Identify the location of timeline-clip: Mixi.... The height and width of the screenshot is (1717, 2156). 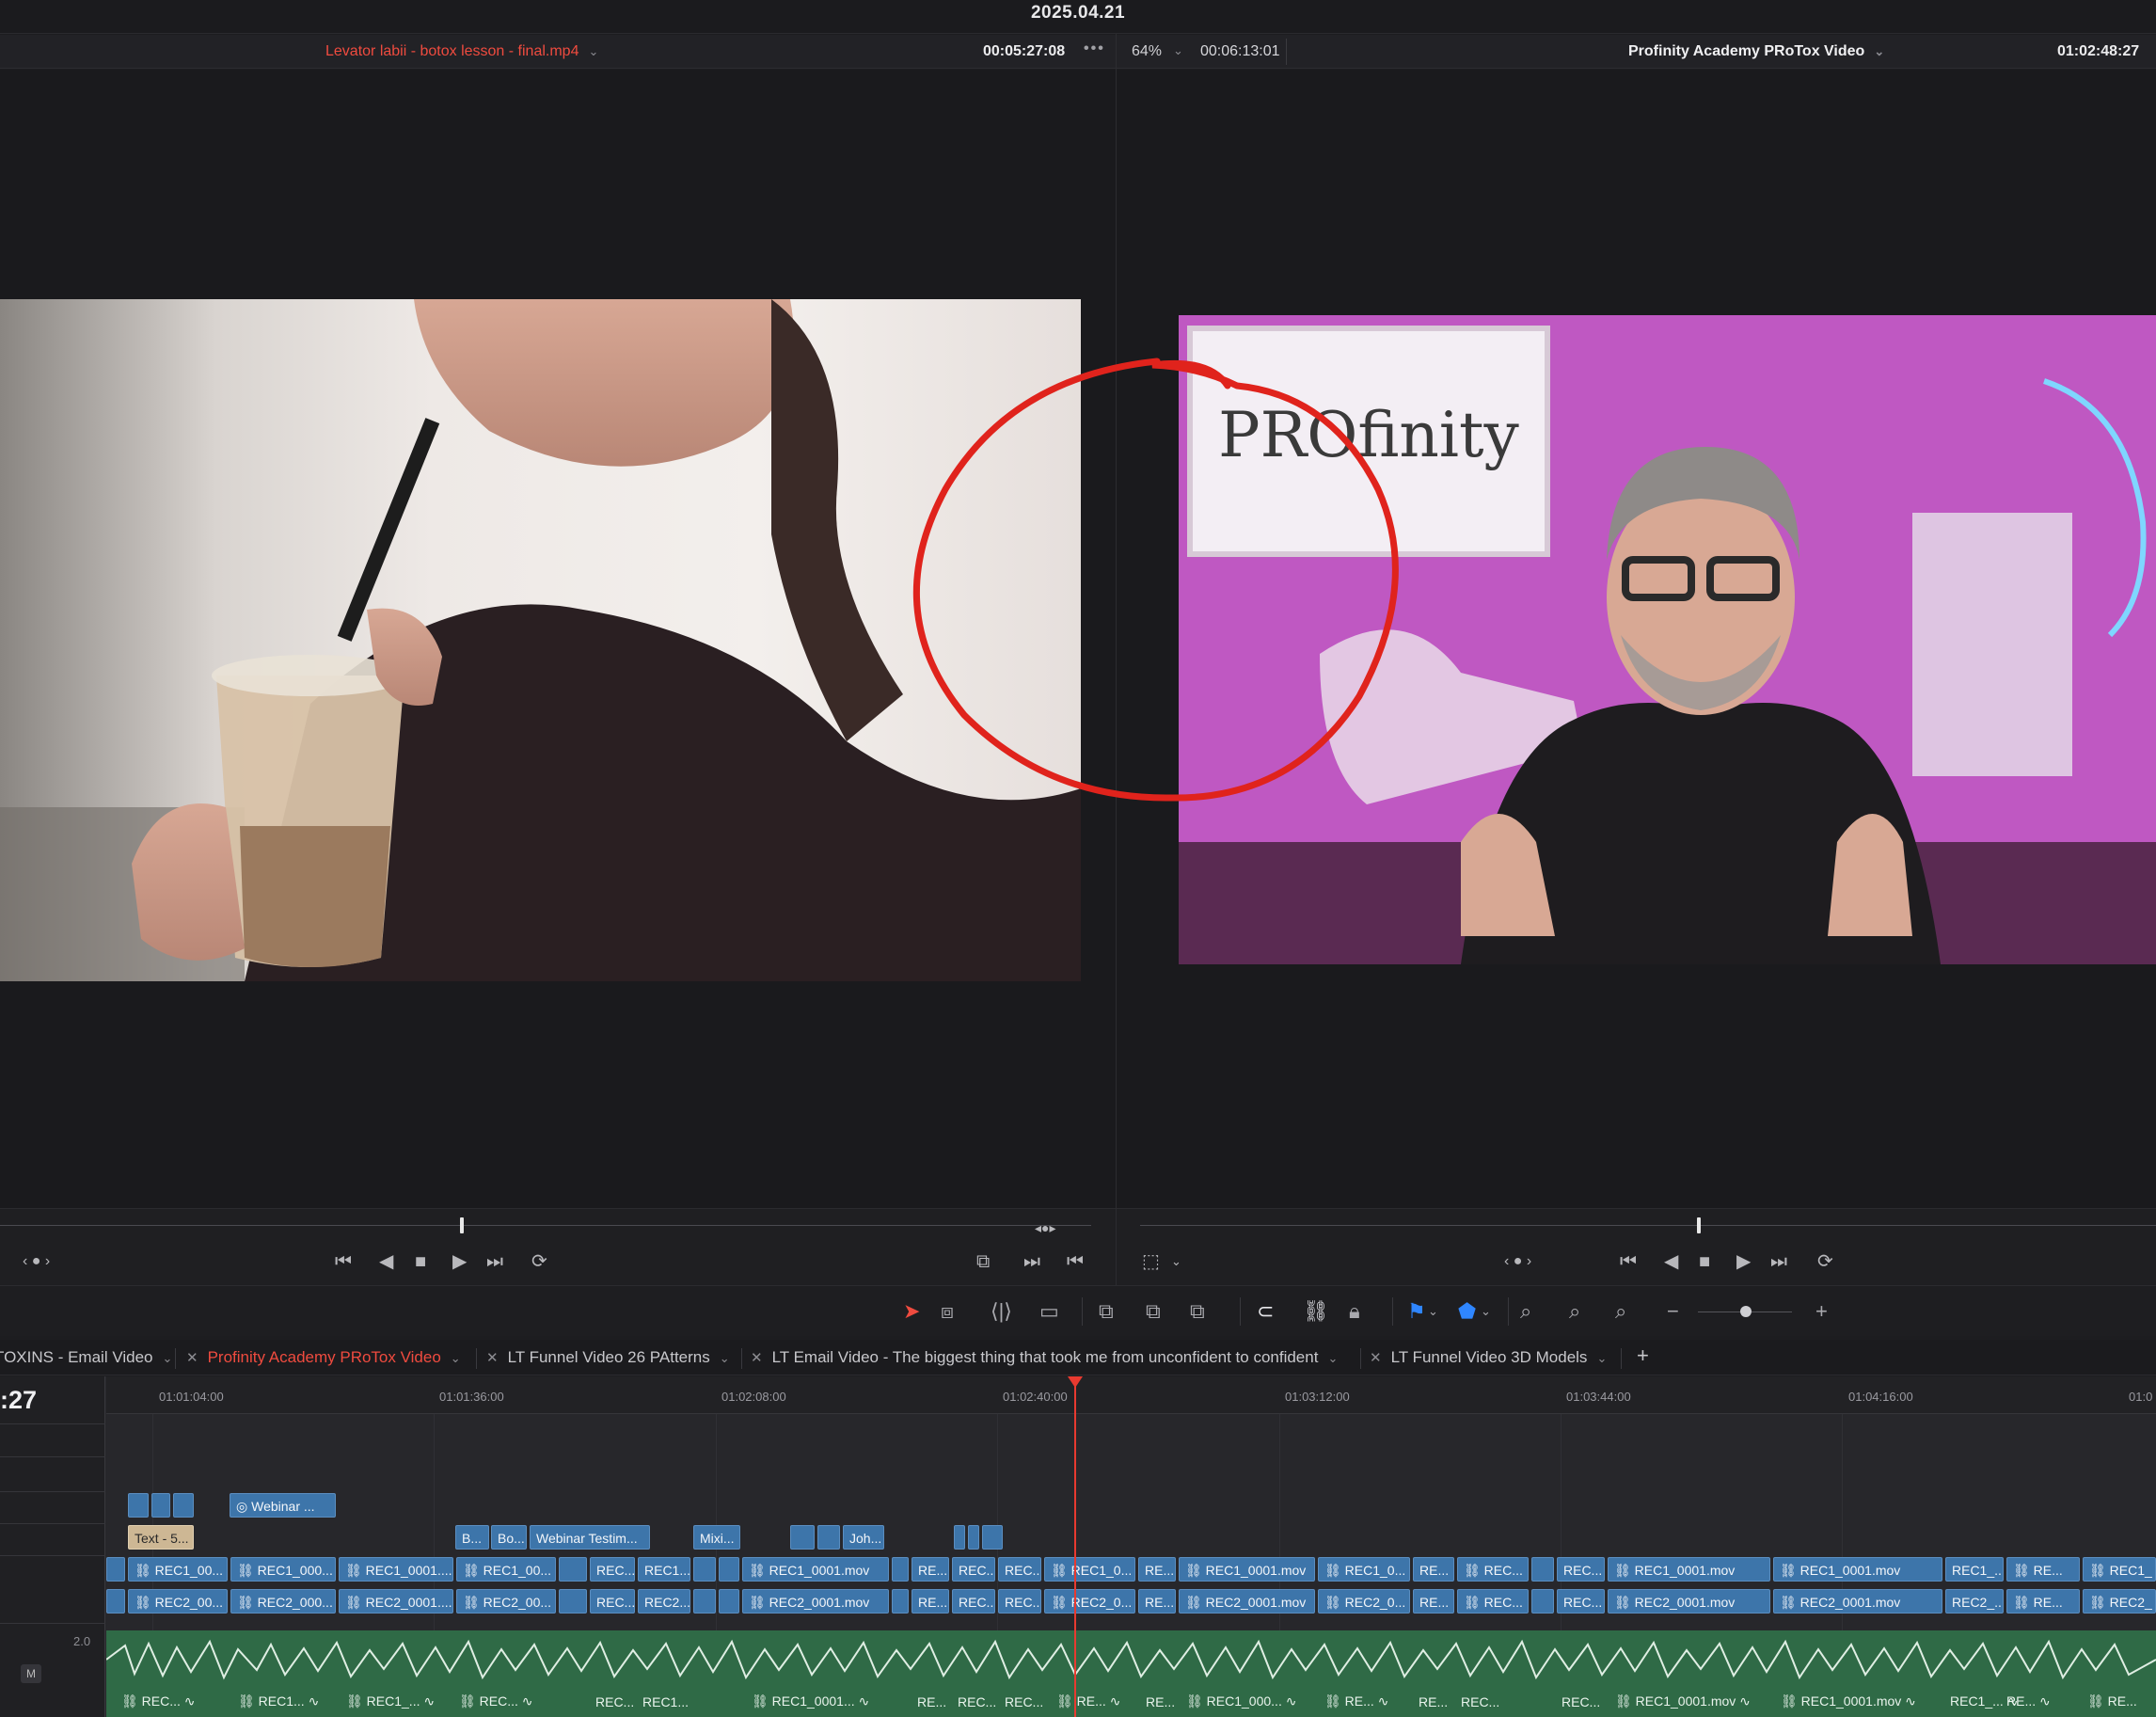
(716, 1538).